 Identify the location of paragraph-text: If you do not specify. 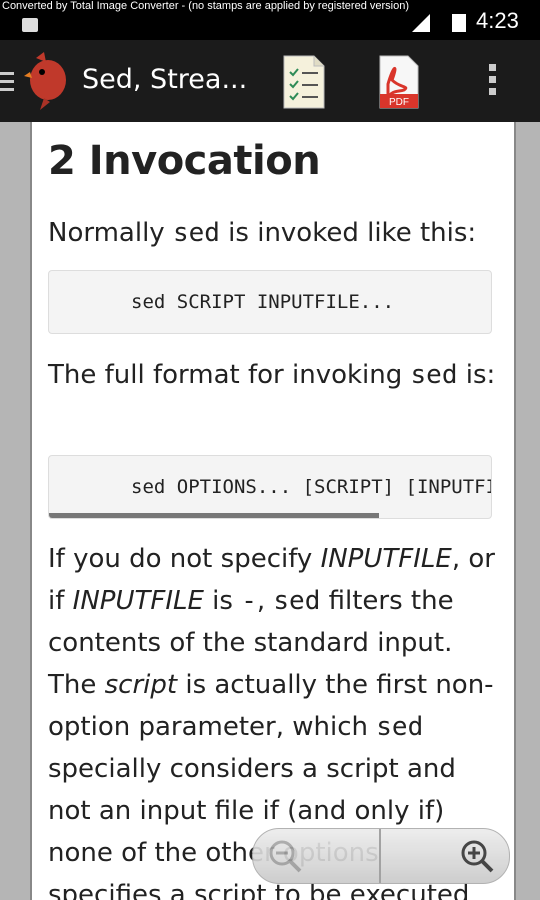
(184, 559).